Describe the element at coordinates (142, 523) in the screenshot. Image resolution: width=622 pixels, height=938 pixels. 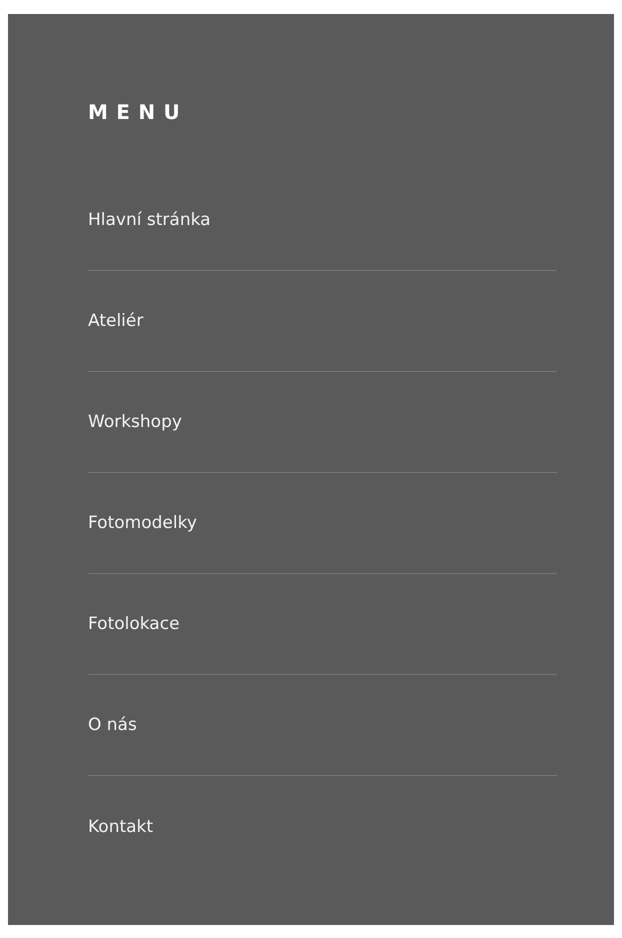
I see `menu-link: Fotomodelky` at that location.